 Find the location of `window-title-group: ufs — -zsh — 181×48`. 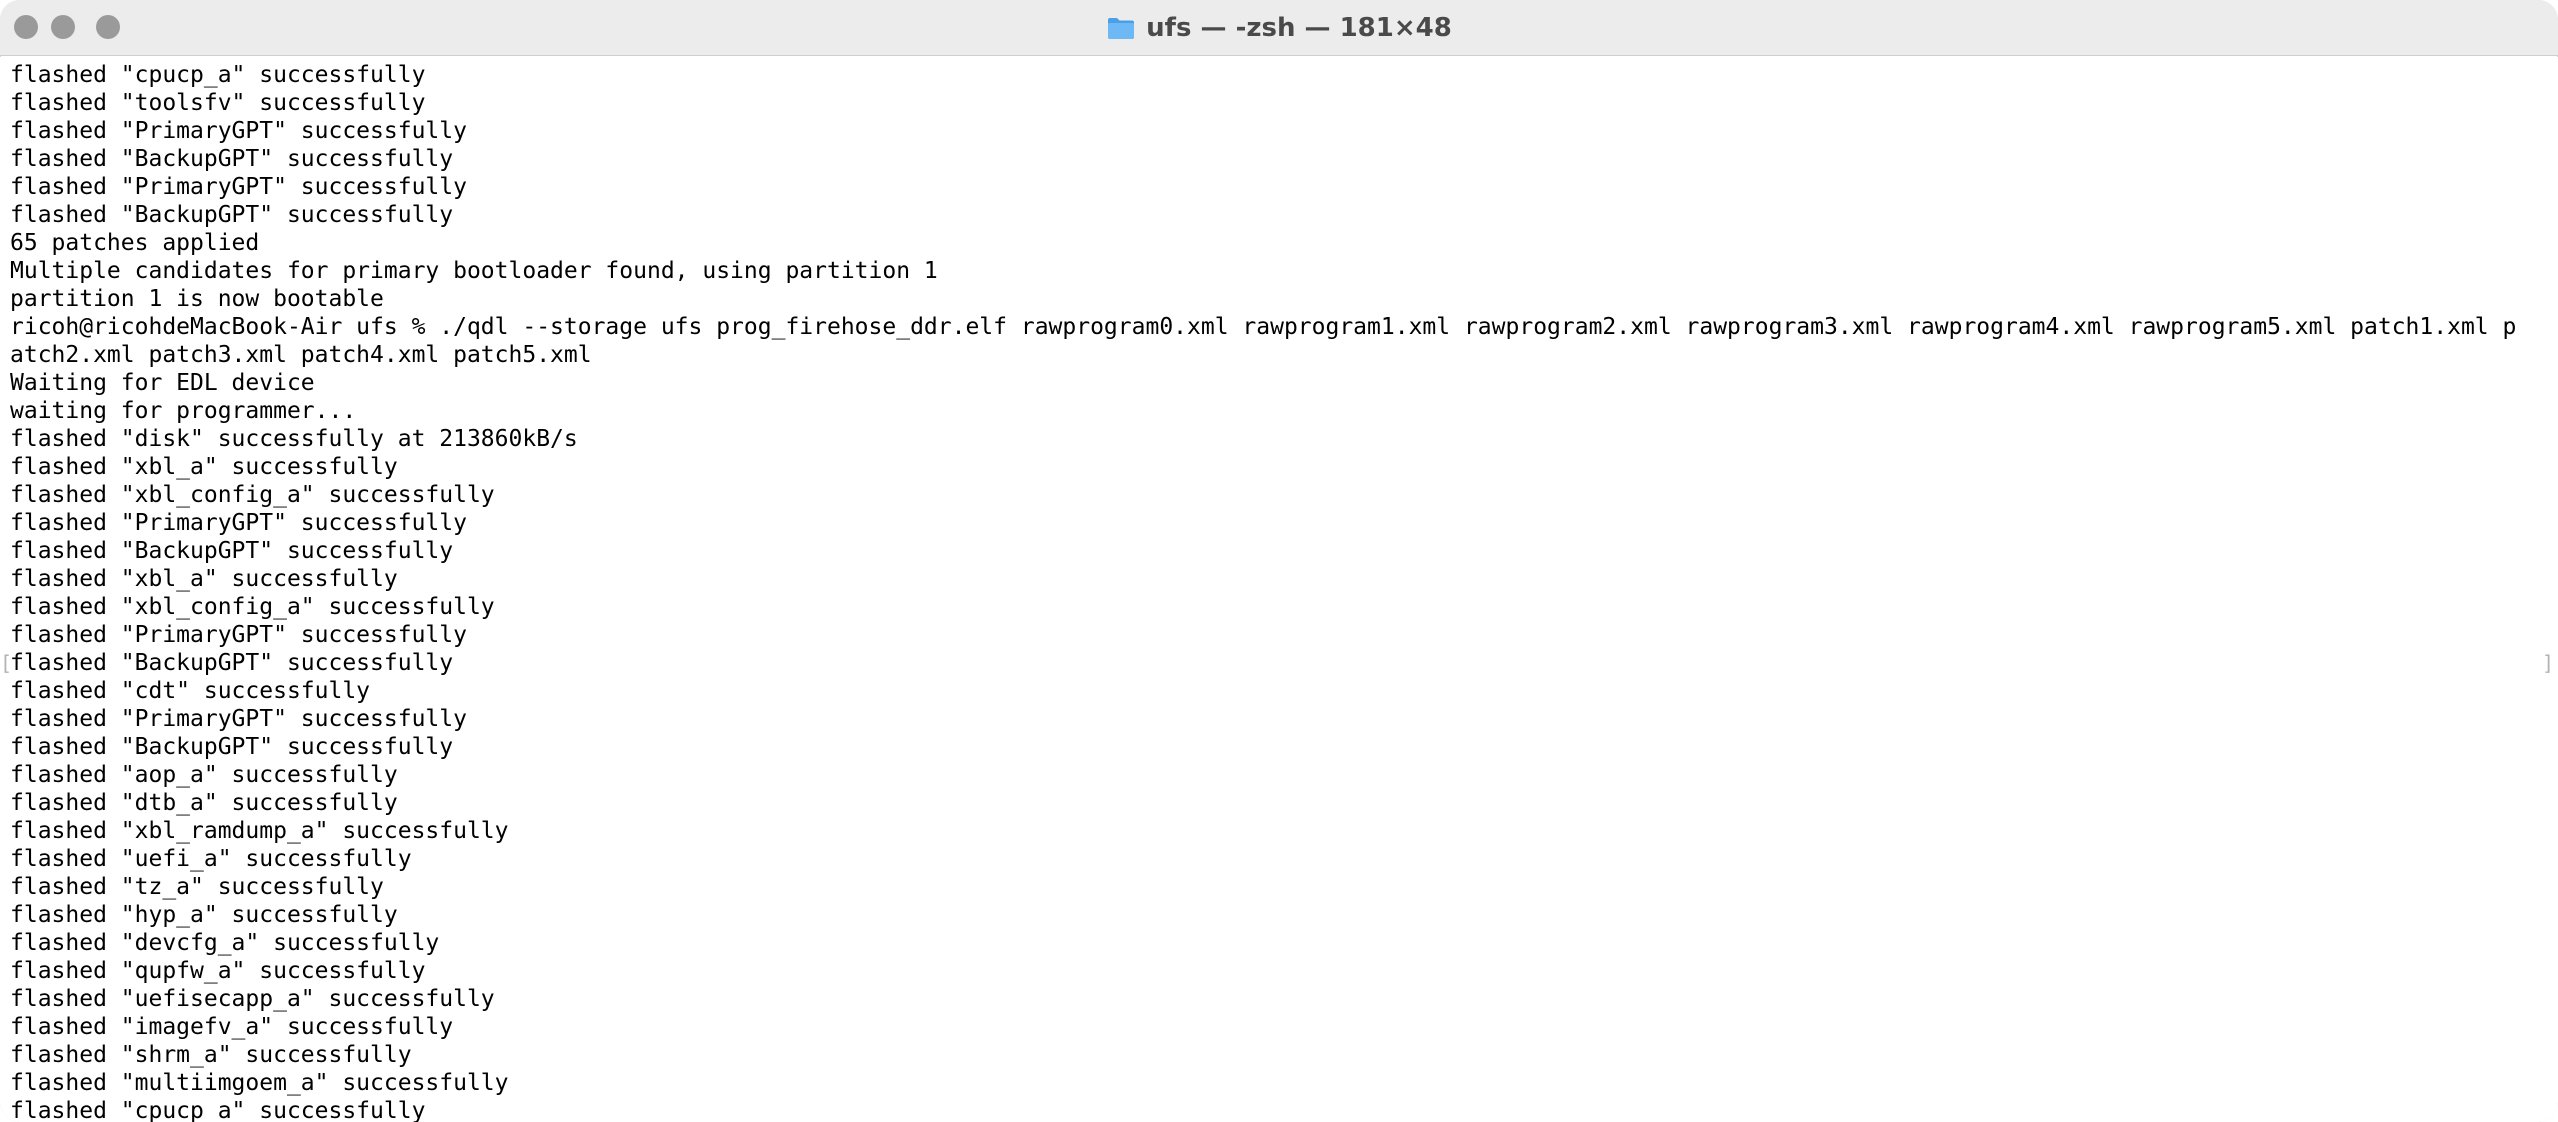

window-title-group: ufs — -zsh — 181×48 is located at coordinates (1279, 28).